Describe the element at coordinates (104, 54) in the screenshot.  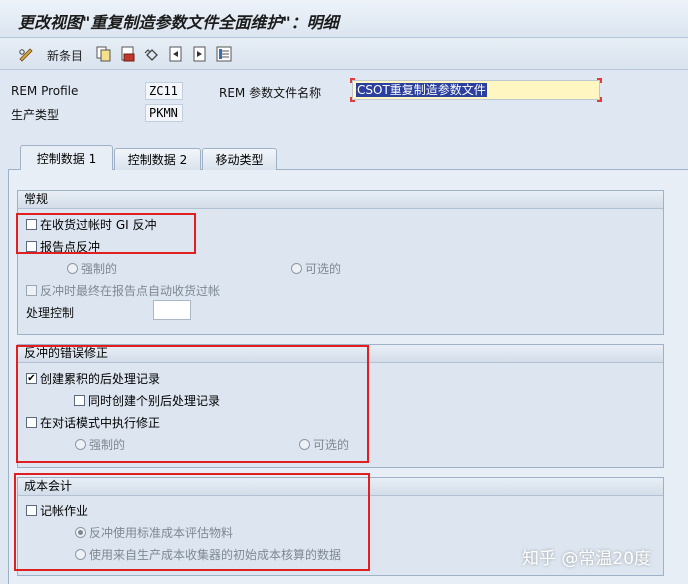
I see `copy-icon` at that location.